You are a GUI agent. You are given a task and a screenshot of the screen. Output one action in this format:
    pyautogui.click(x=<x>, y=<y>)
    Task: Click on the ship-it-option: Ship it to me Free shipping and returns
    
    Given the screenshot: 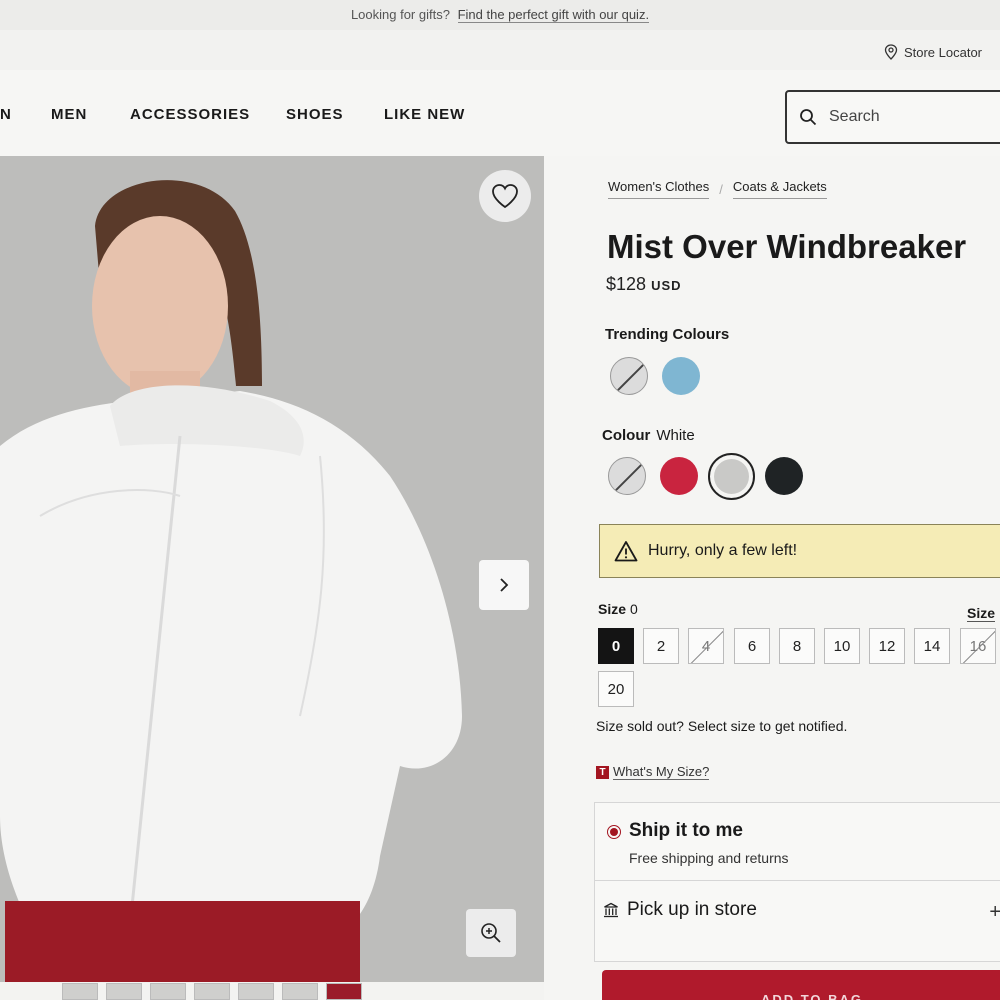 What is the action you would take?
    pyautogui.click(x=797, y=842)
    